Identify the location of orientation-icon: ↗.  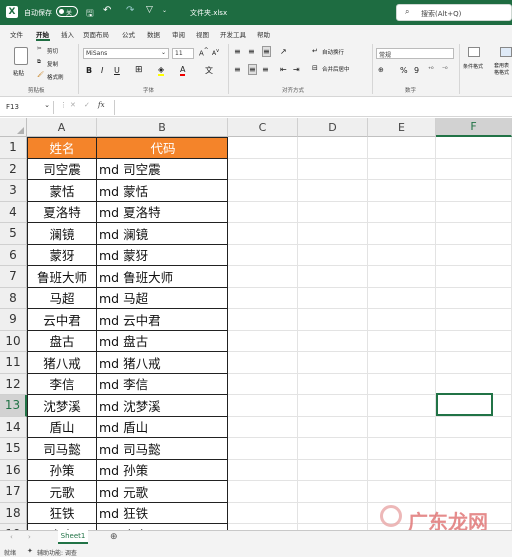
(283, 51).